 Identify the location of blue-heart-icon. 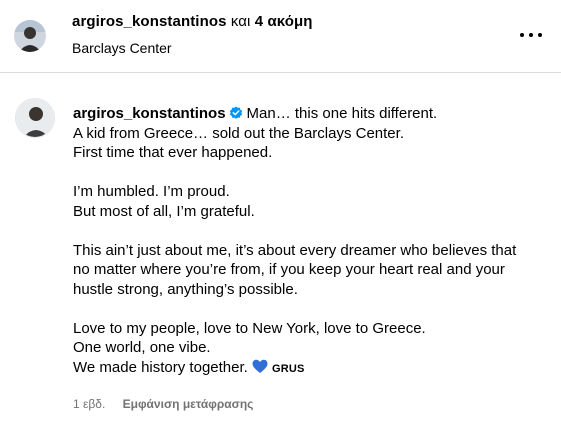
(260, 366).